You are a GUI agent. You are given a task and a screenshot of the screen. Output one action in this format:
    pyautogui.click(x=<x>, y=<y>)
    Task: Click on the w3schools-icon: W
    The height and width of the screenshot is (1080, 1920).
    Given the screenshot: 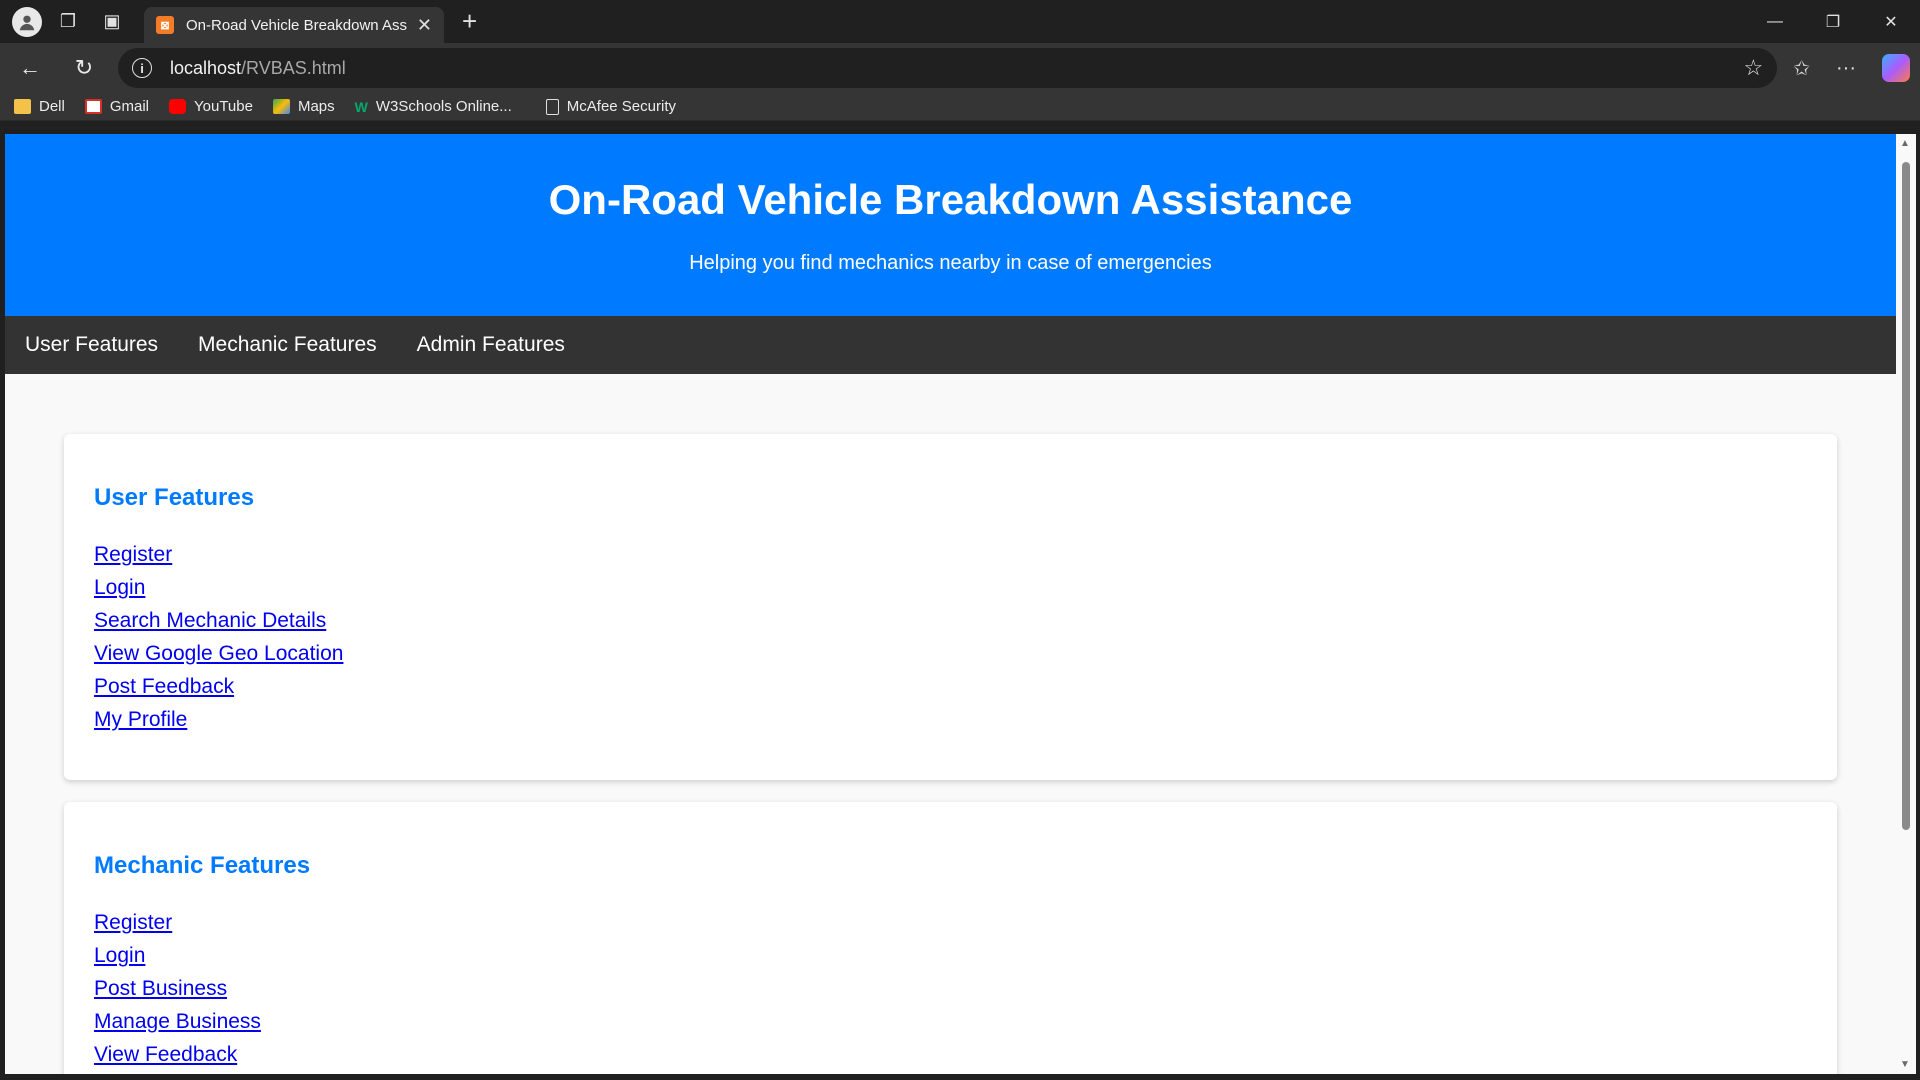 What is the action you would take?
    pyautogui.click(x=361, y=106)
    